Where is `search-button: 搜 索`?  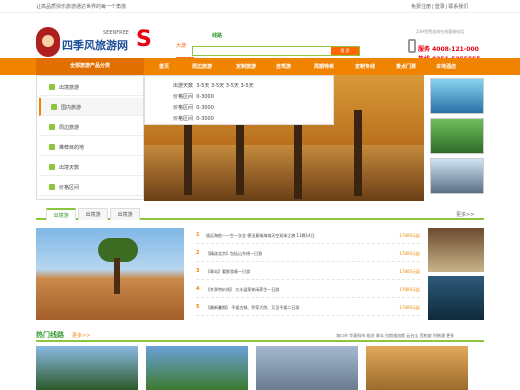
search-button: 搜 索 is located at coordinates (345, 51).